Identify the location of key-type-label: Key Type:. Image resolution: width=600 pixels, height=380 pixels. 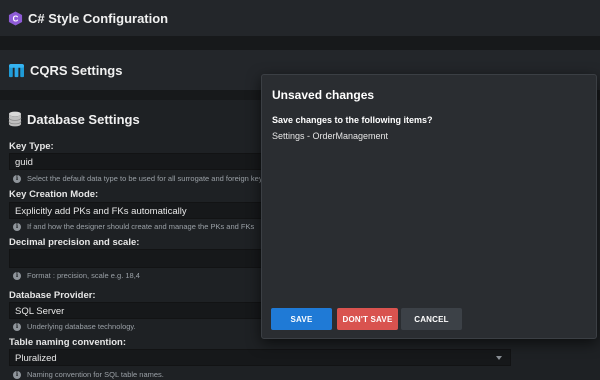
(31, 146).